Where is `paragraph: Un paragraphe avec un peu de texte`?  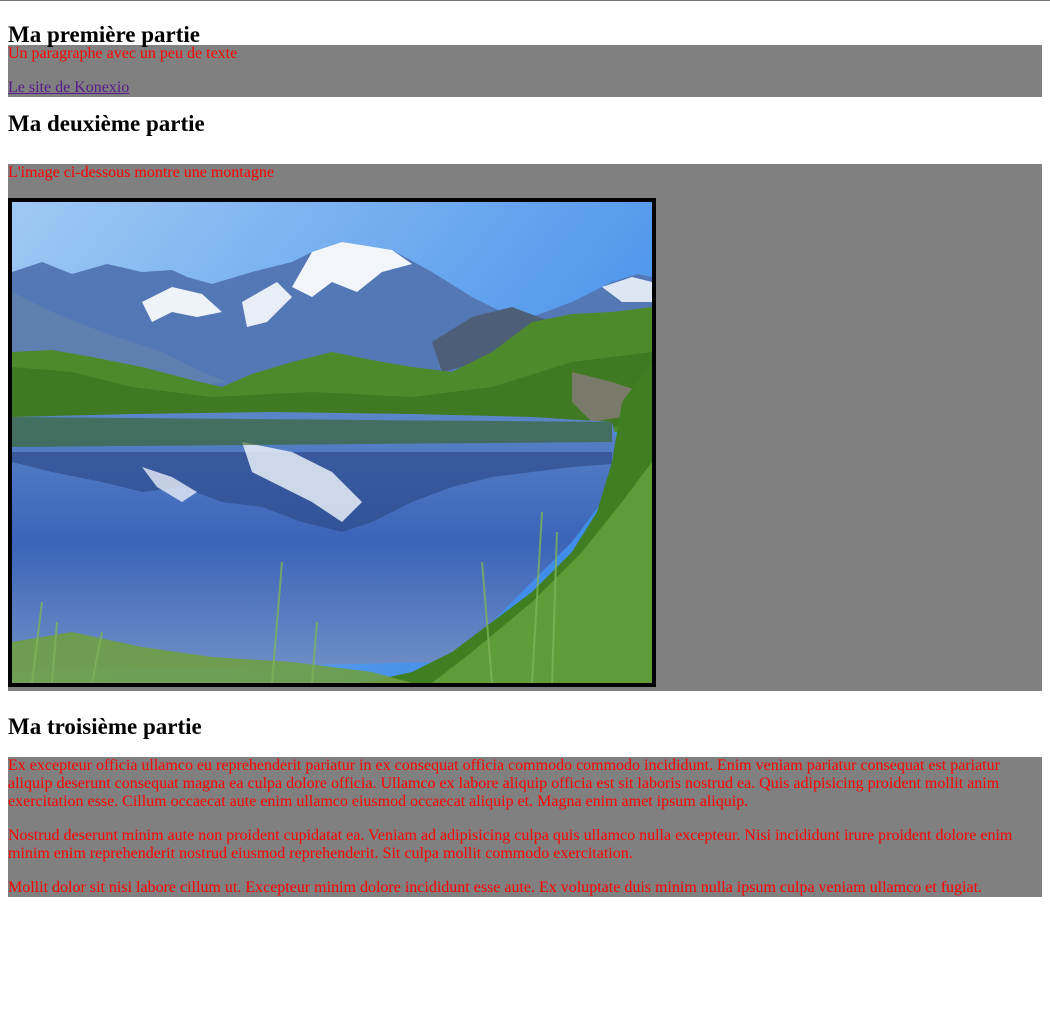 paragraph: Un paragraphe avec un peu de texte is located at coordinates (123, 53).